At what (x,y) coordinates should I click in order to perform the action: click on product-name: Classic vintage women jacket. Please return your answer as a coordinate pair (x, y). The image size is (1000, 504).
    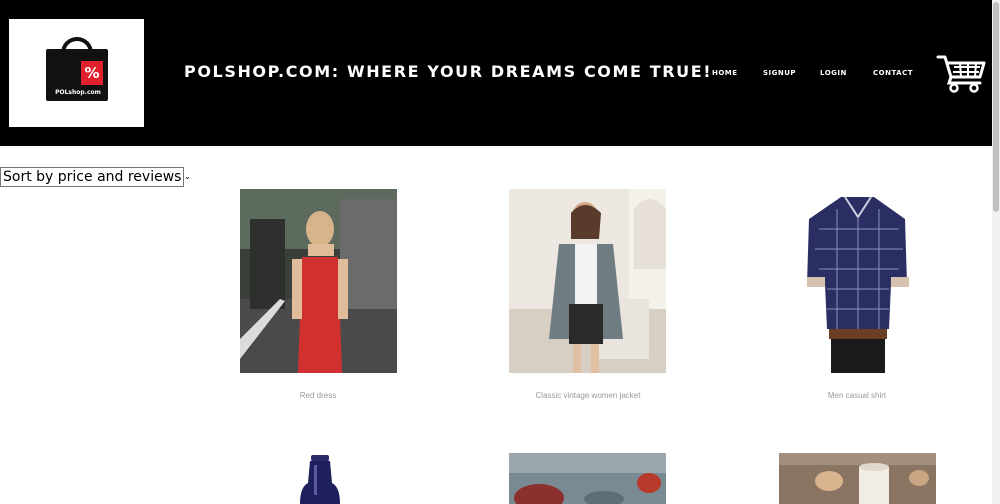
    Looking at the image, I should click on (588, 395).